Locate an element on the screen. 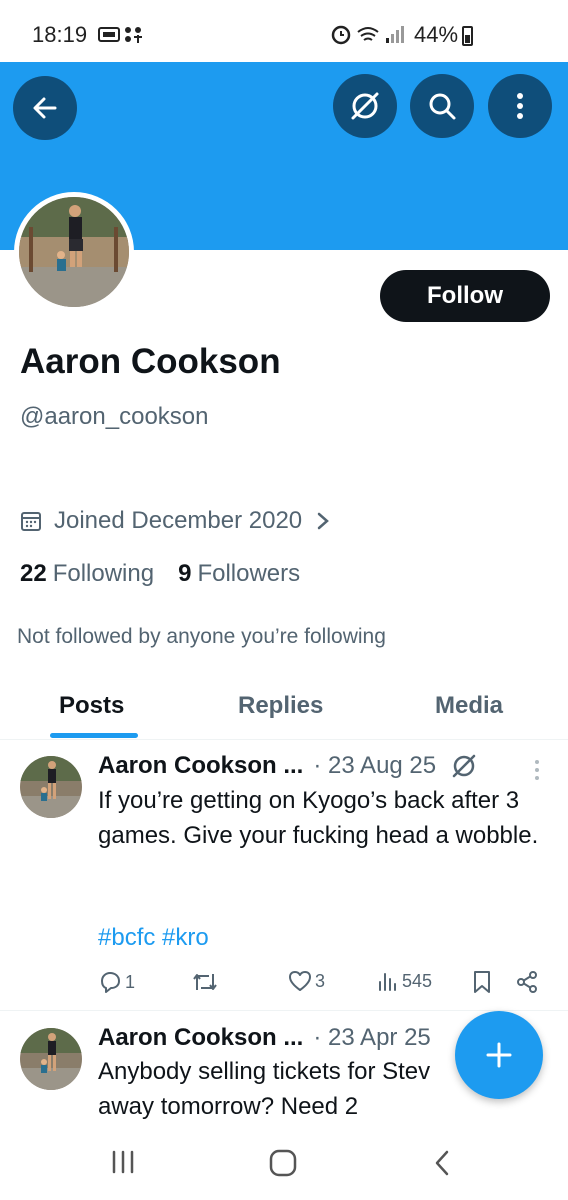  recent-apps-button is located at coordinates (123, 1164).